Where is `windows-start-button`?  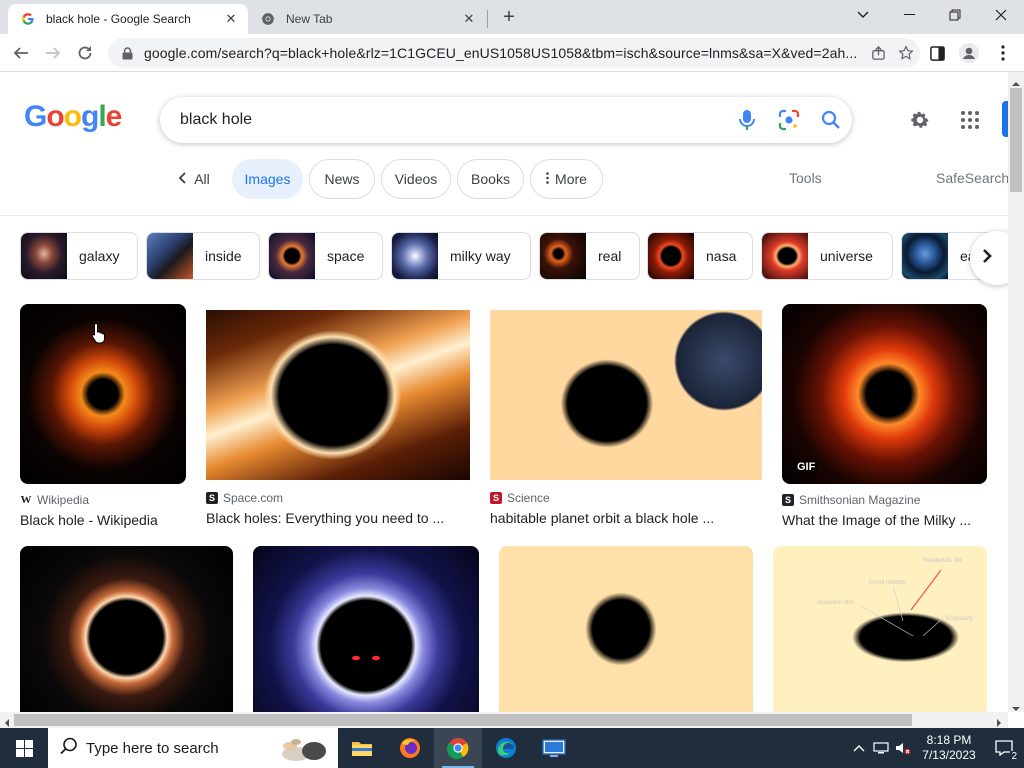
windows-start-button is located at coordinates (24, 748).